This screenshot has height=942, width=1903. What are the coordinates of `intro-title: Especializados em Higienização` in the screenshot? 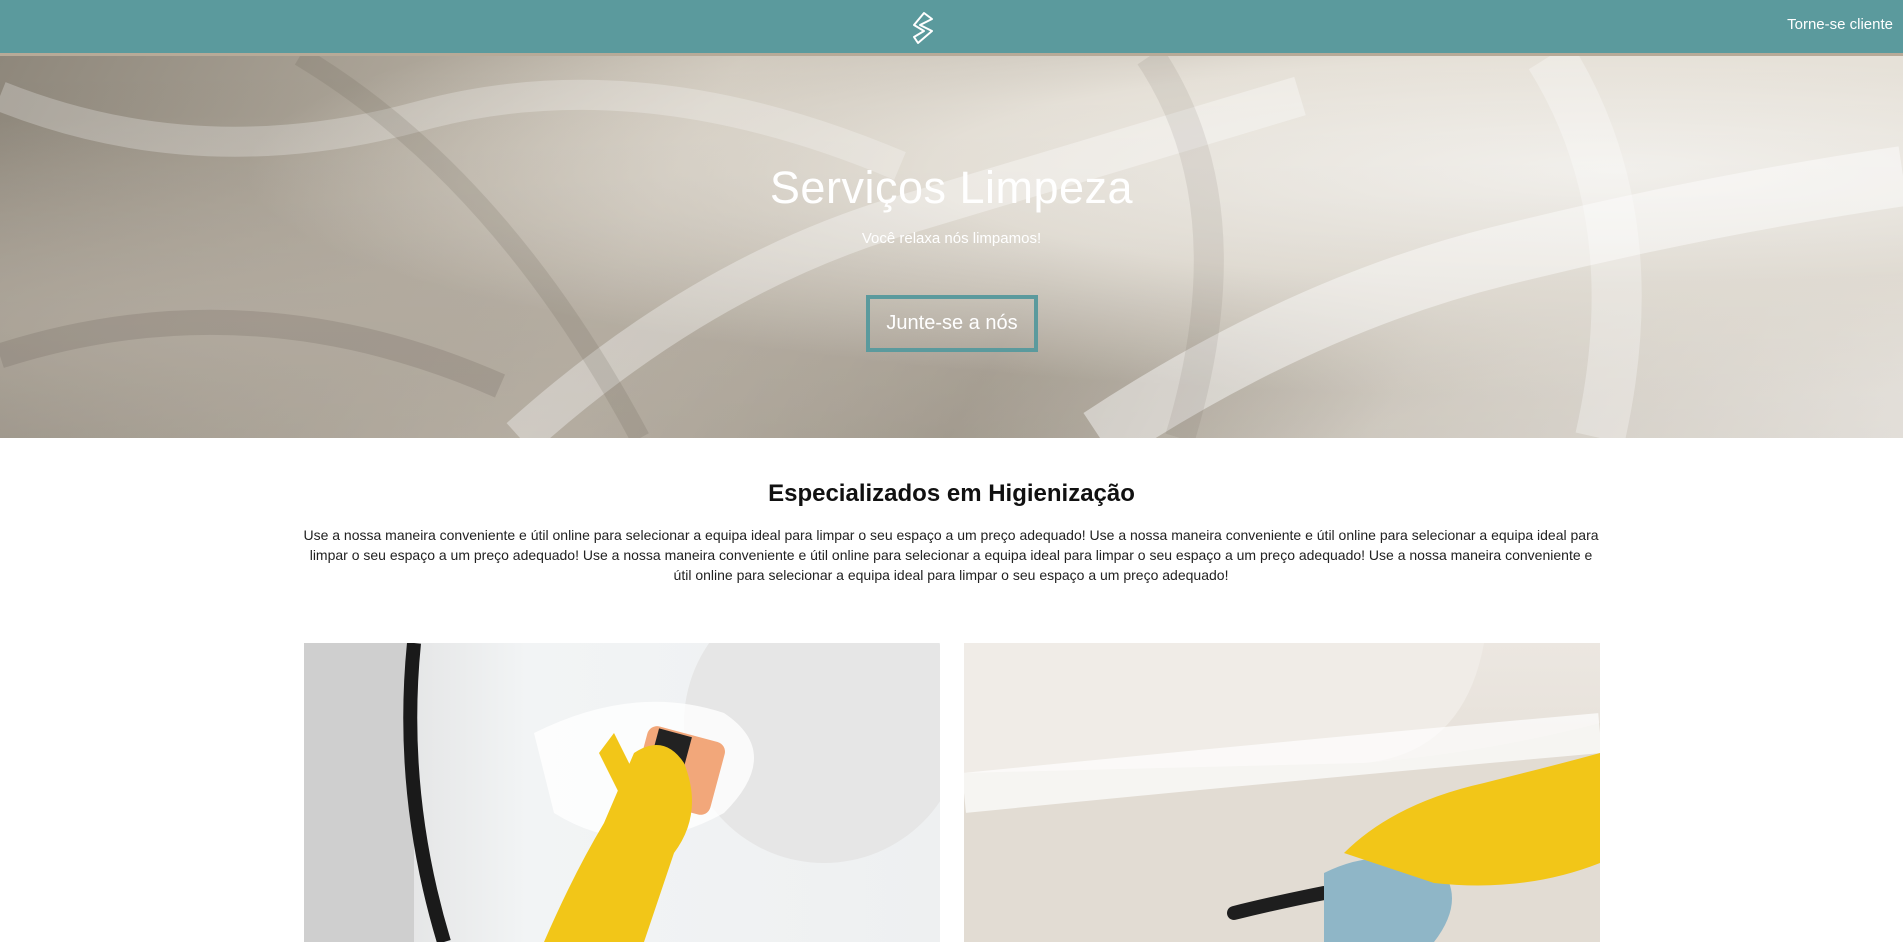 It's located at (951, 493).